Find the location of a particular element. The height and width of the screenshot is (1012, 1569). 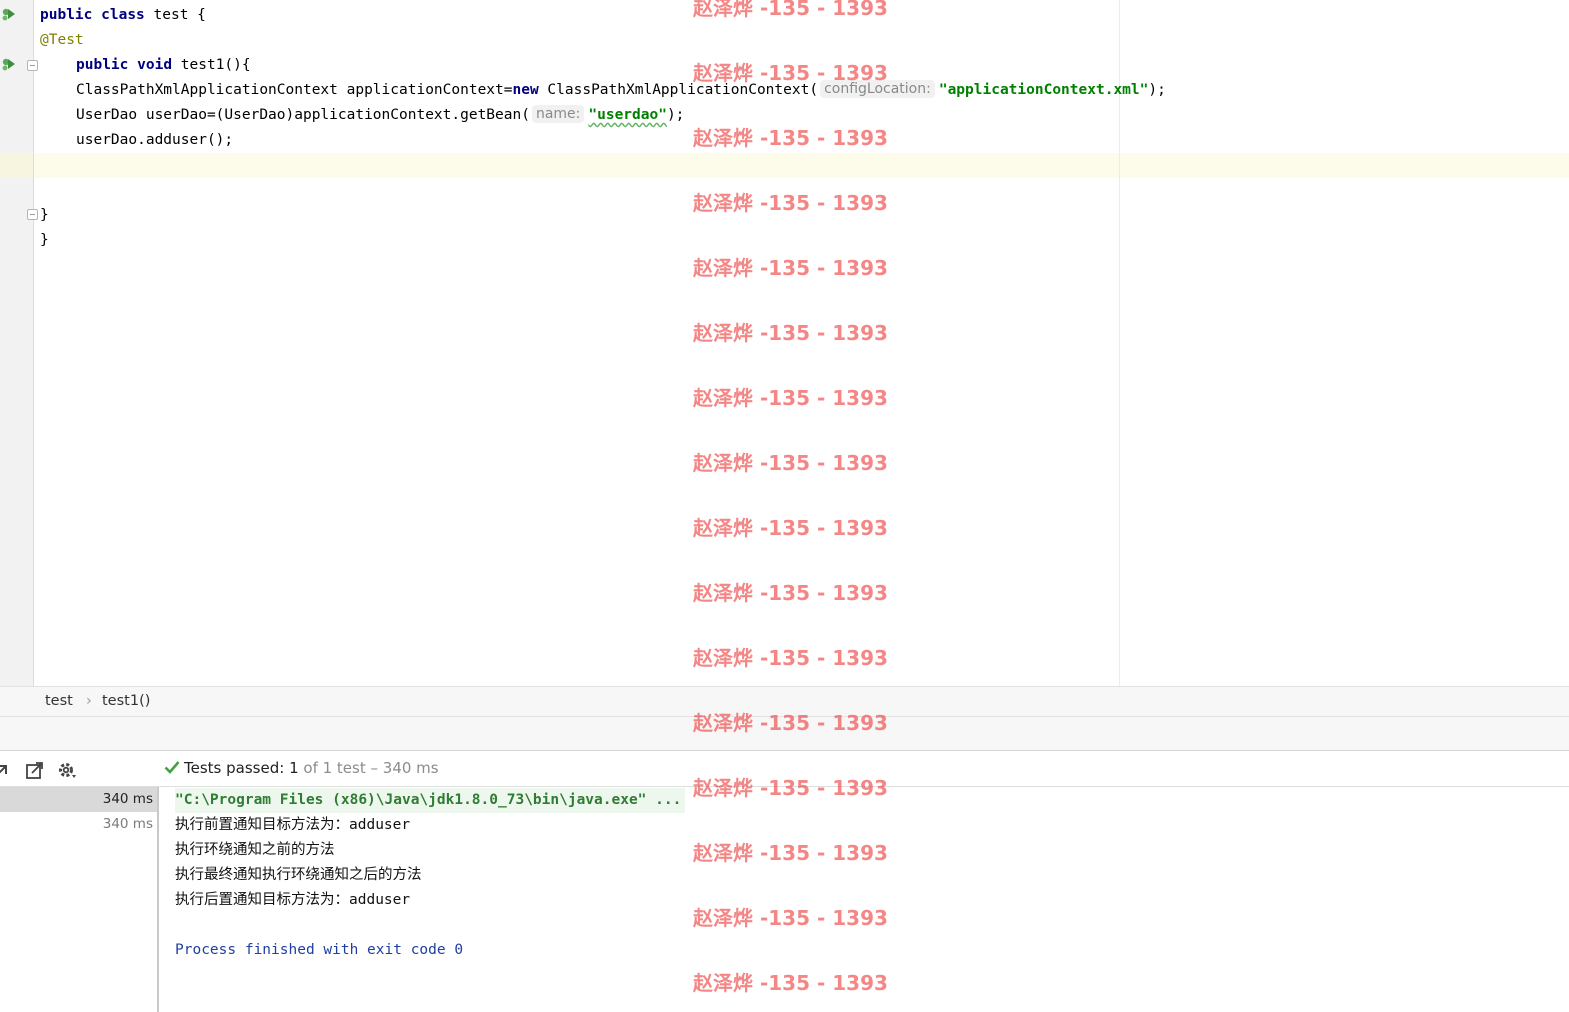

fold-method-icon is located at coordinates (32, 65).